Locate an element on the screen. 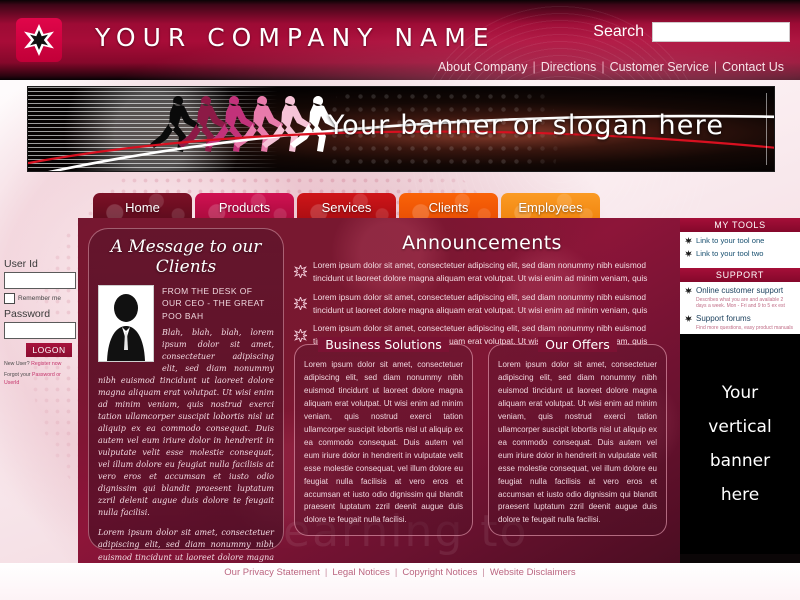  user-id-label: User Id is located at coordinates (21, 264).